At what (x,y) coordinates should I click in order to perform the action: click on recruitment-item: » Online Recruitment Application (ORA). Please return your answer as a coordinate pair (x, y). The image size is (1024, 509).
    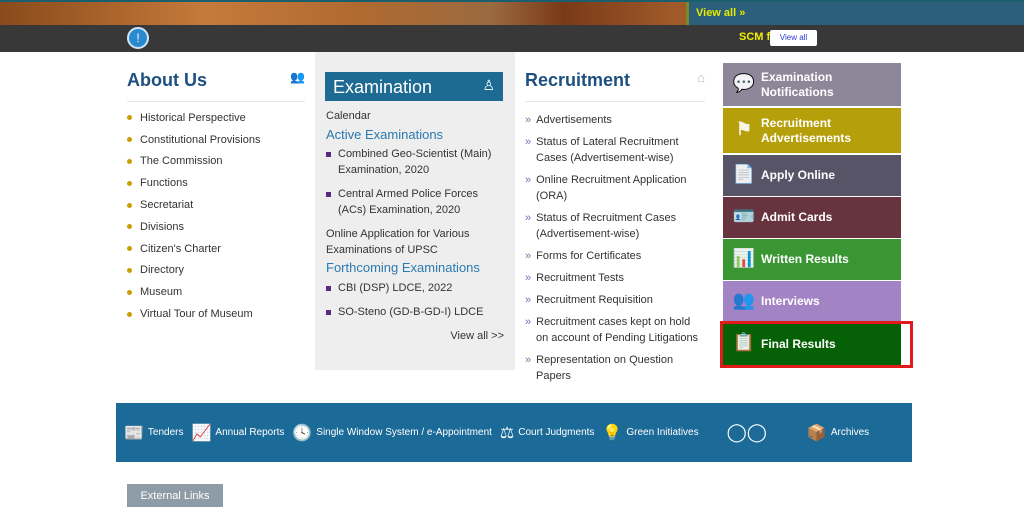
    Looking at the image, I should click on (615, 188).